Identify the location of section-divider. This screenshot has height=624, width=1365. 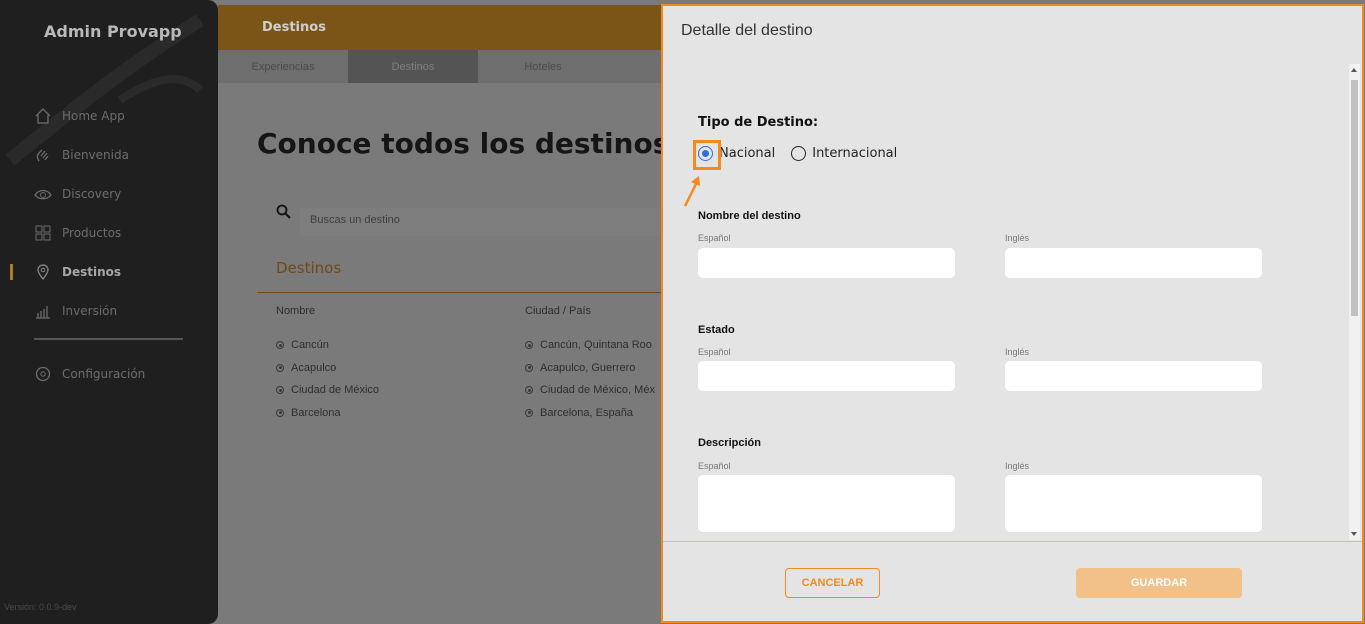
(461, 292).